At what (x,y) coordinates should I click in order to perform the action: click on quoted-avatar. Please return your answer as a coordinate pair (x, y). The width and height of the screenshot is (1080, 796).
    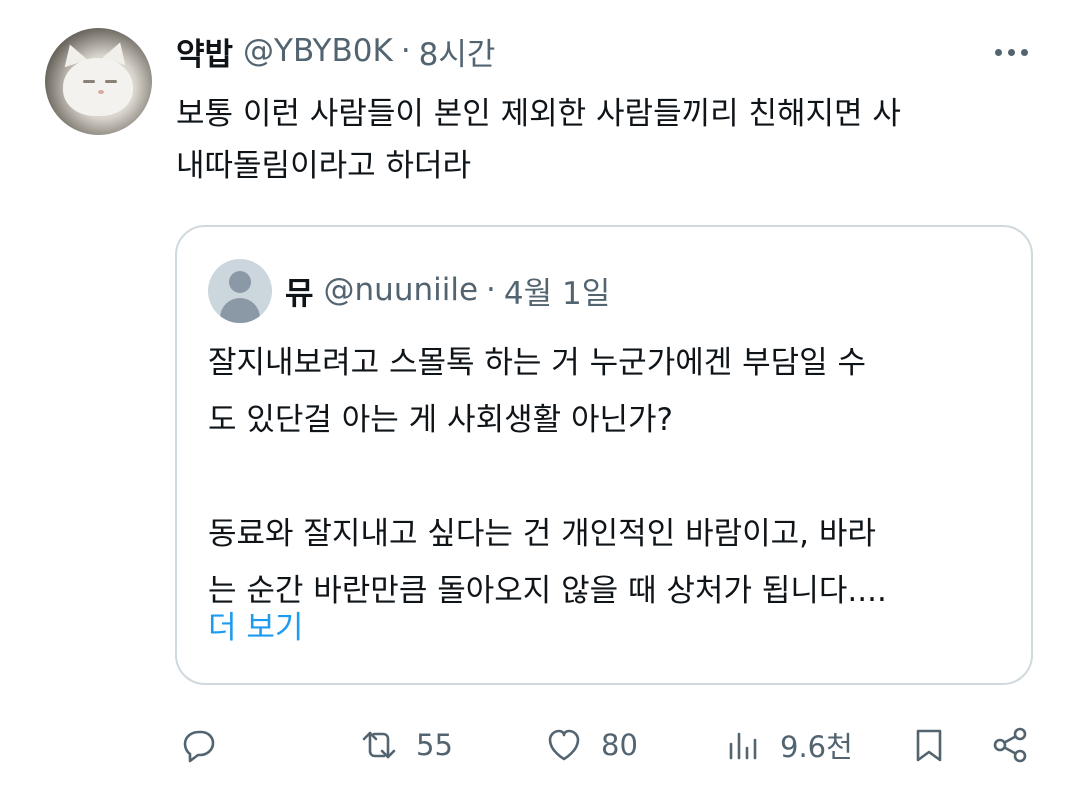
    Looking at the image, I should click on (240, 291).